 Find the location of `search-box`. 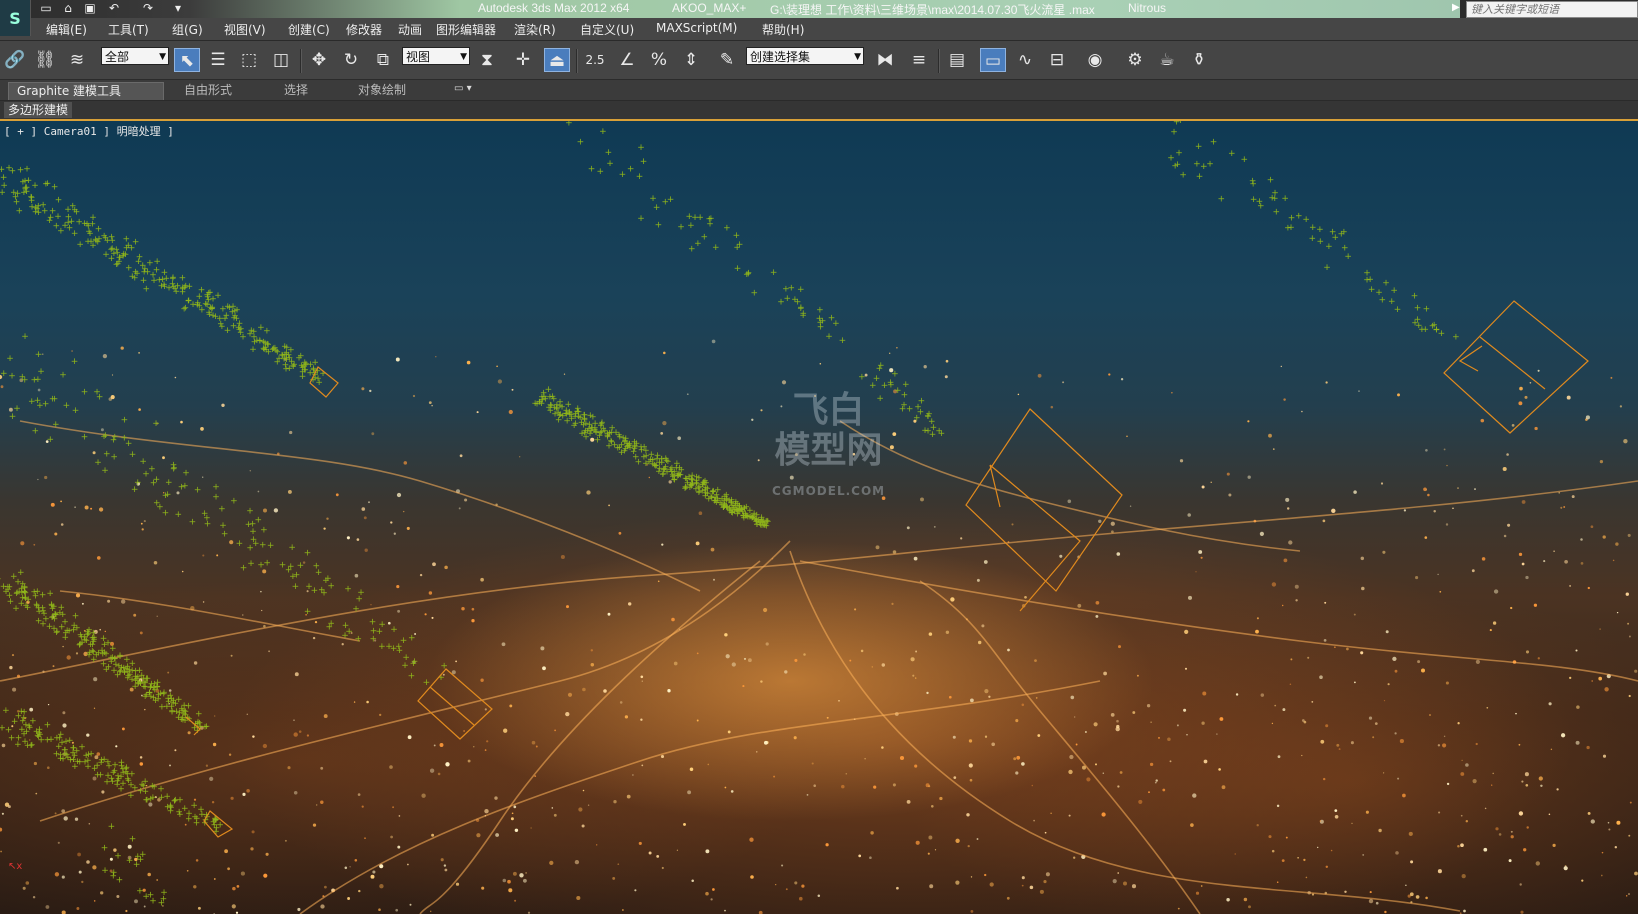

search-box is located at coordinates (1552, 9).